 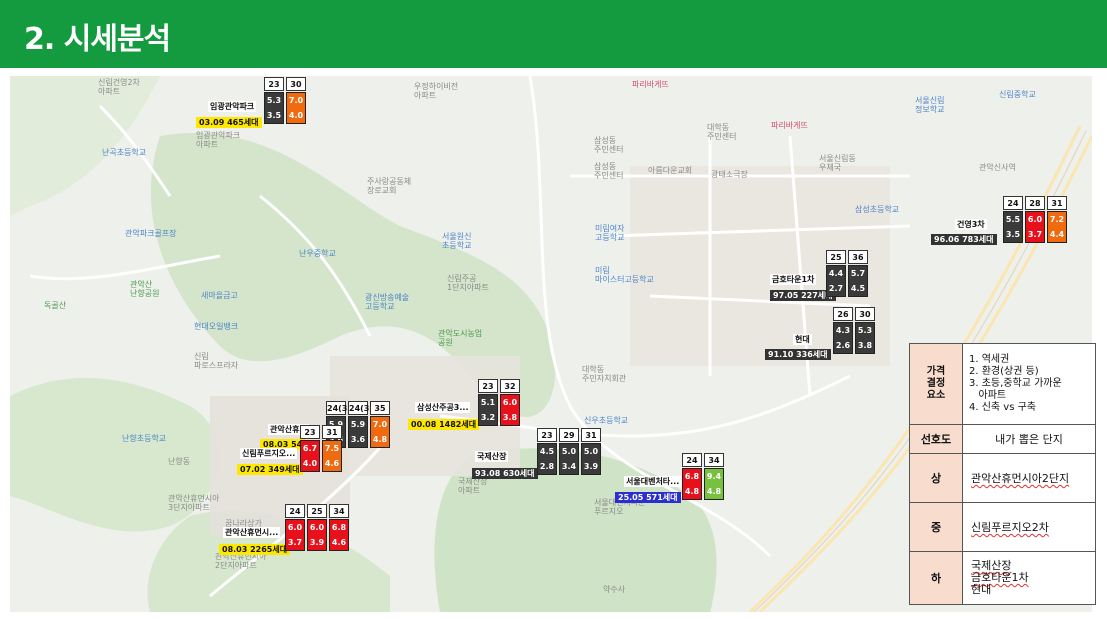 I want to click on map-label: 관악산휴먼시아 3단지아파트, so click(x=194, y=503).